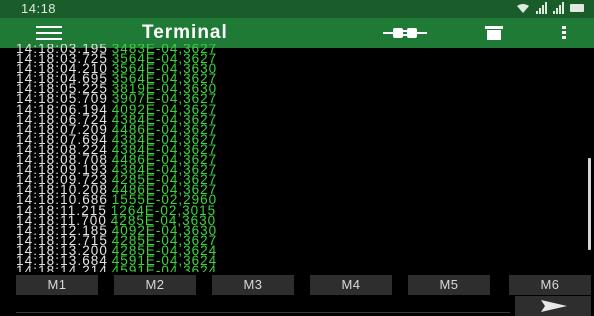 This screenshot has height=316, width=594. I want to click on send-input-field, so click(263, 312).